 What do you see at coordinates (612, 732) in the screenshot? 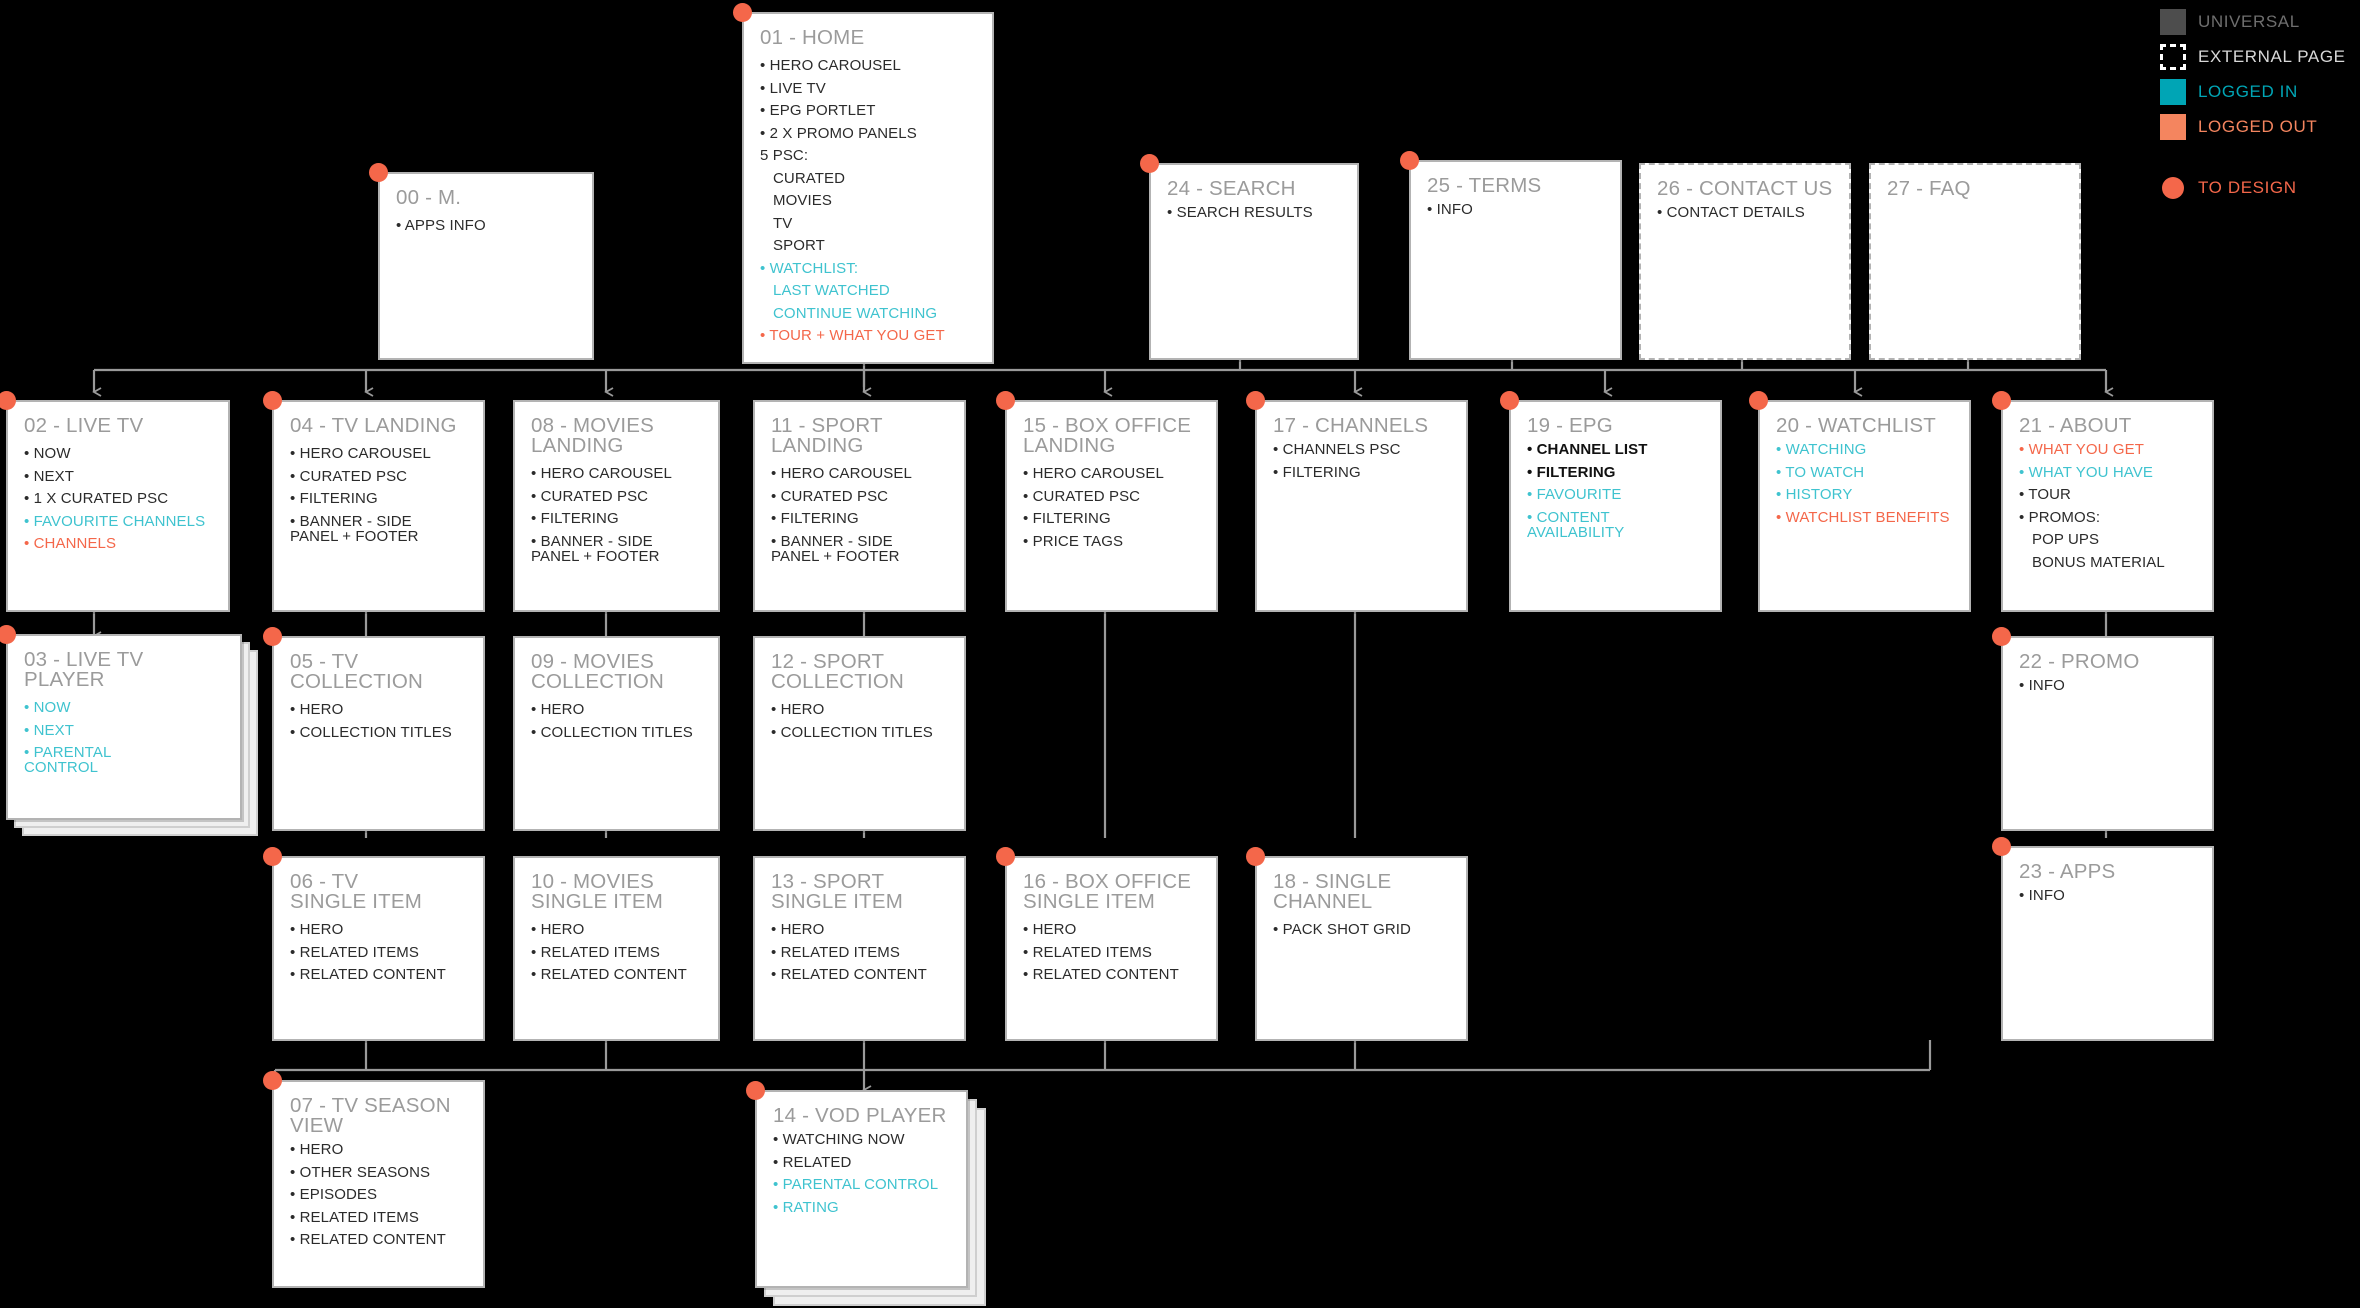
I see `card-list-item: • COLLECTION TITLES` at bounding box center [612, 732].